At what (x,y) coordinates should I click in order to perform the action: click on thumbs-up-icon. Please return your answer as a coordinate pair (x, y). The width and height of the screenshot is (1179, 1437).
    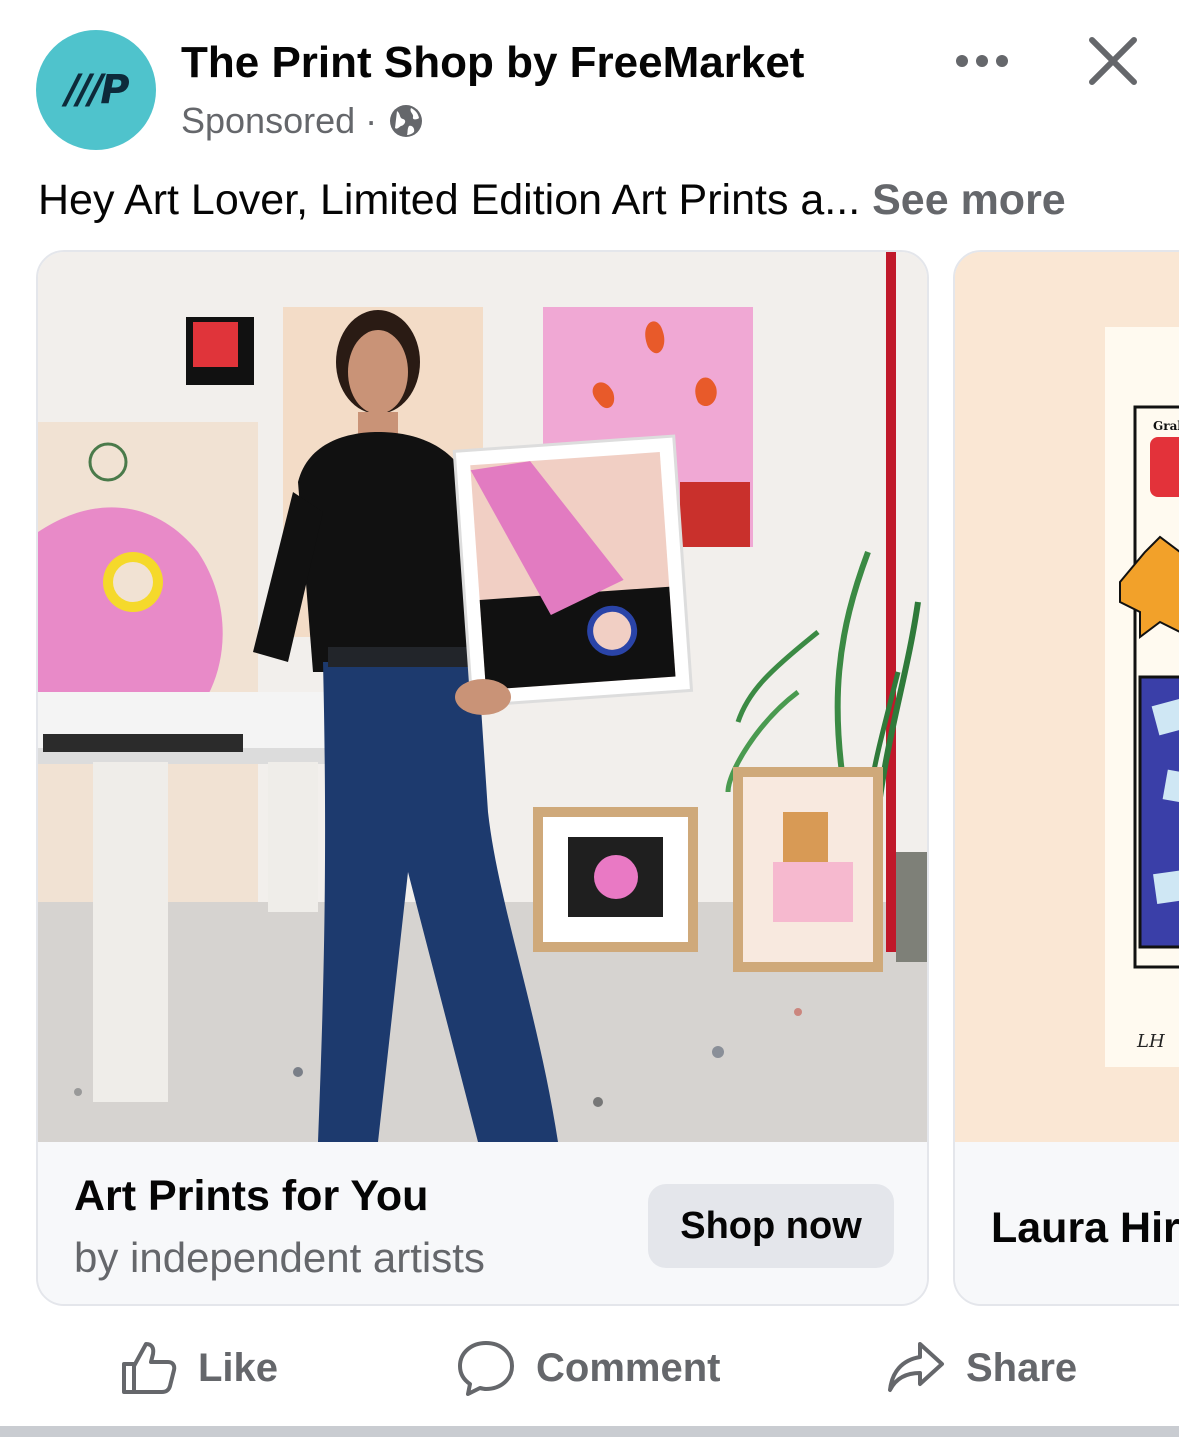
    Looking at the image, I should click on (149, 1368).